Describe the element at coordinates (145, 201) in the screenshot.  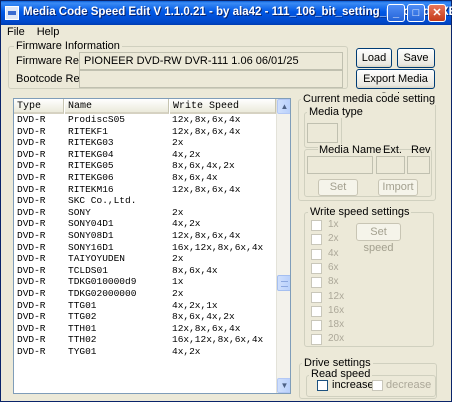
I see `table-row: DVD-R SKC Co.,Ltd.` at that location.